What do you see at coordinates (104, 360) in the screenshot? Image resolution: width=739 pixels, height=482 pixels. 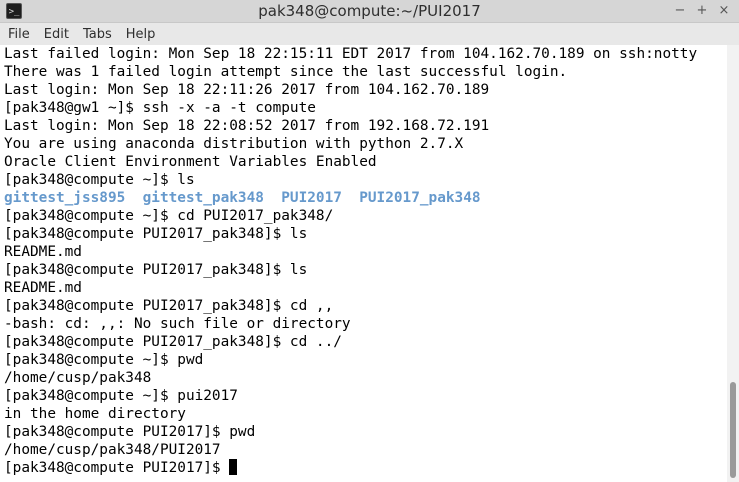 I see `terminal-line: [pak348@compute ~]$ pwd` at bounding box center [104, 360].